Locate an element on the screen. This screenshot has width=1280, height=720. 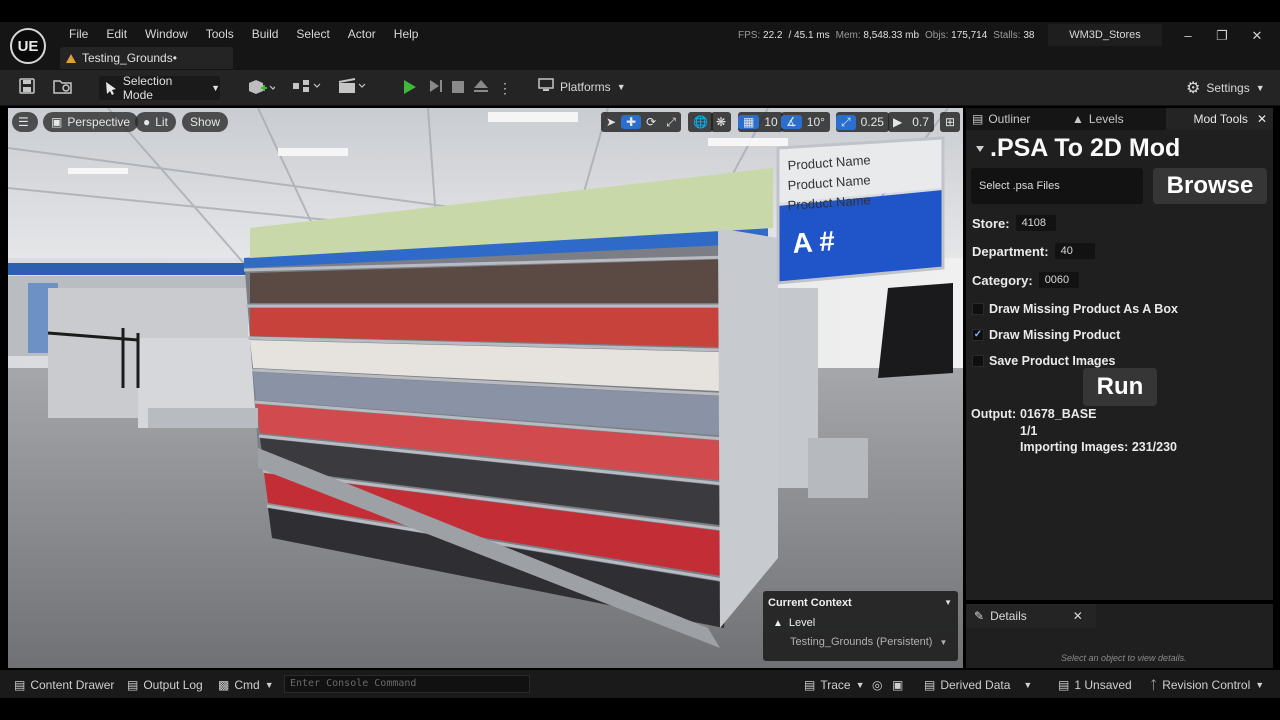
blueprints-icon is located at coordinates (307, 88).